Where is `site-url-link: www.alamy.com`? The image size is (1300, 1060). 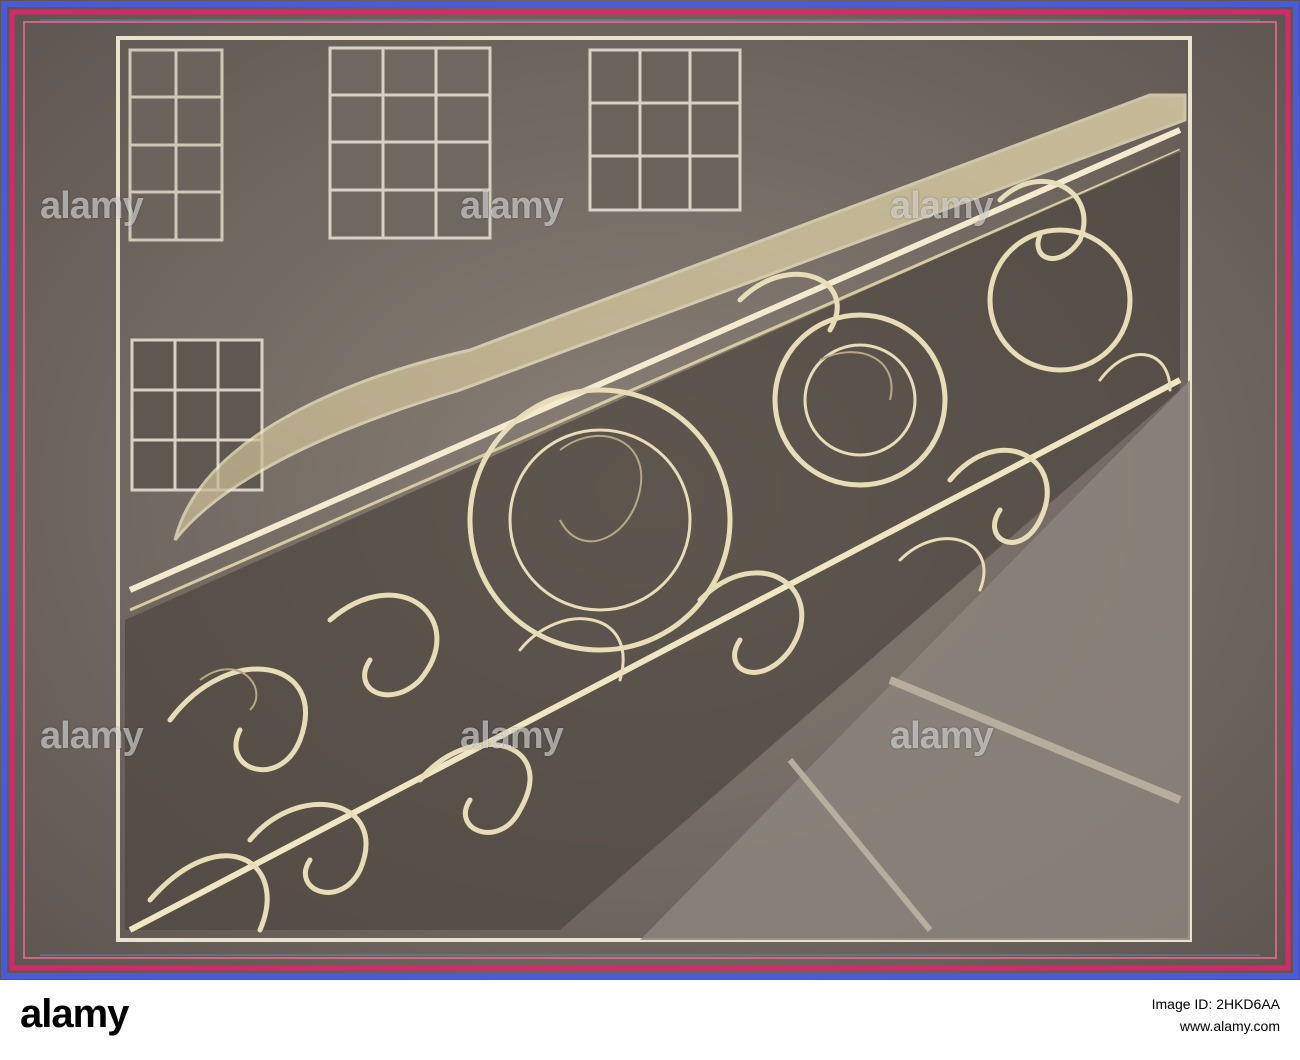 site-url-link: www.alamy.com is located at coordinates (1174, 1026).